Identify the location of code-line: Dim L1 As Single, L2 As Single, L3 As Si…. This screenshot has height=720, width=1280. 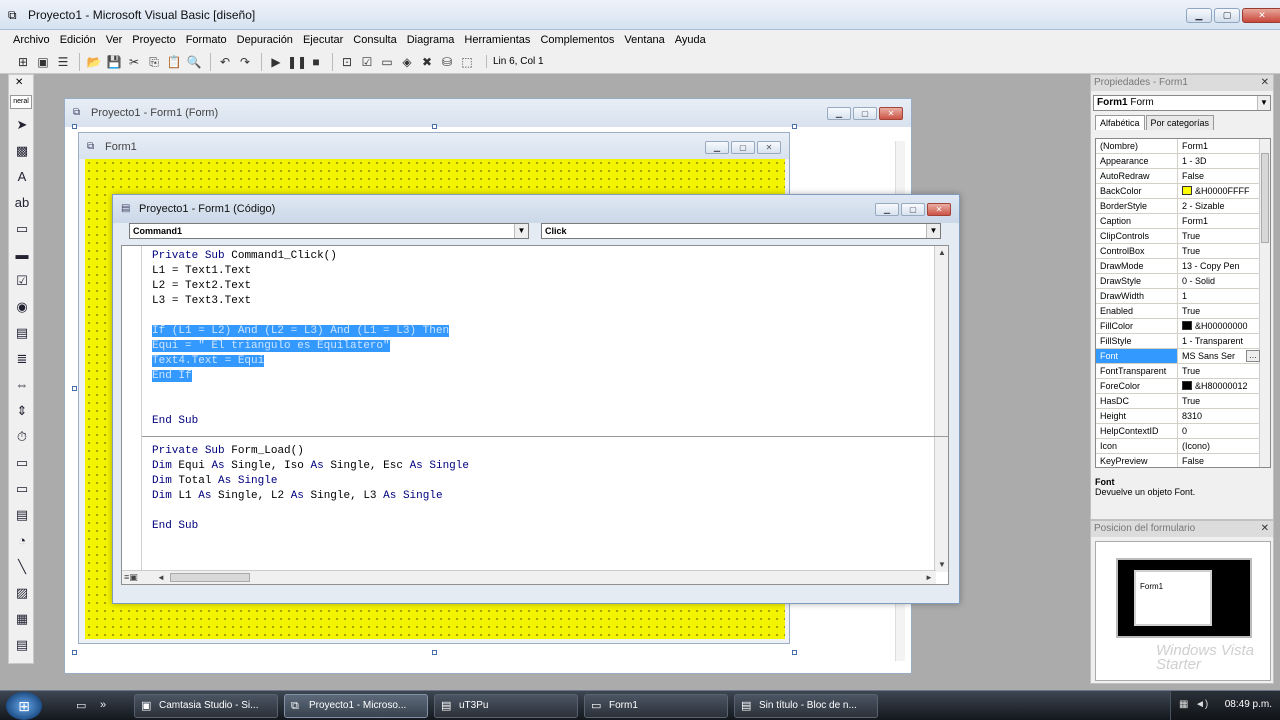
(310, 496).